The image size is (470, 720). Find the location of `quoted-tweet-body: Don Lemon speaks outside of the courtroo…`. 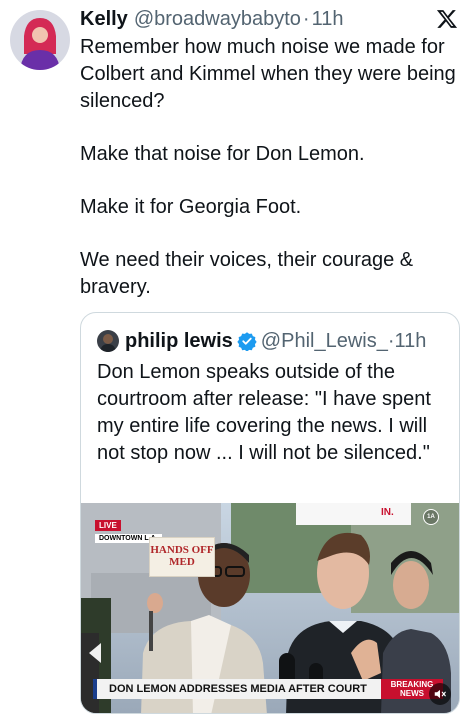

quoted-tweet-body: Don Lemon speaks outside of the courtroo… is located at coordinates (264, 412).